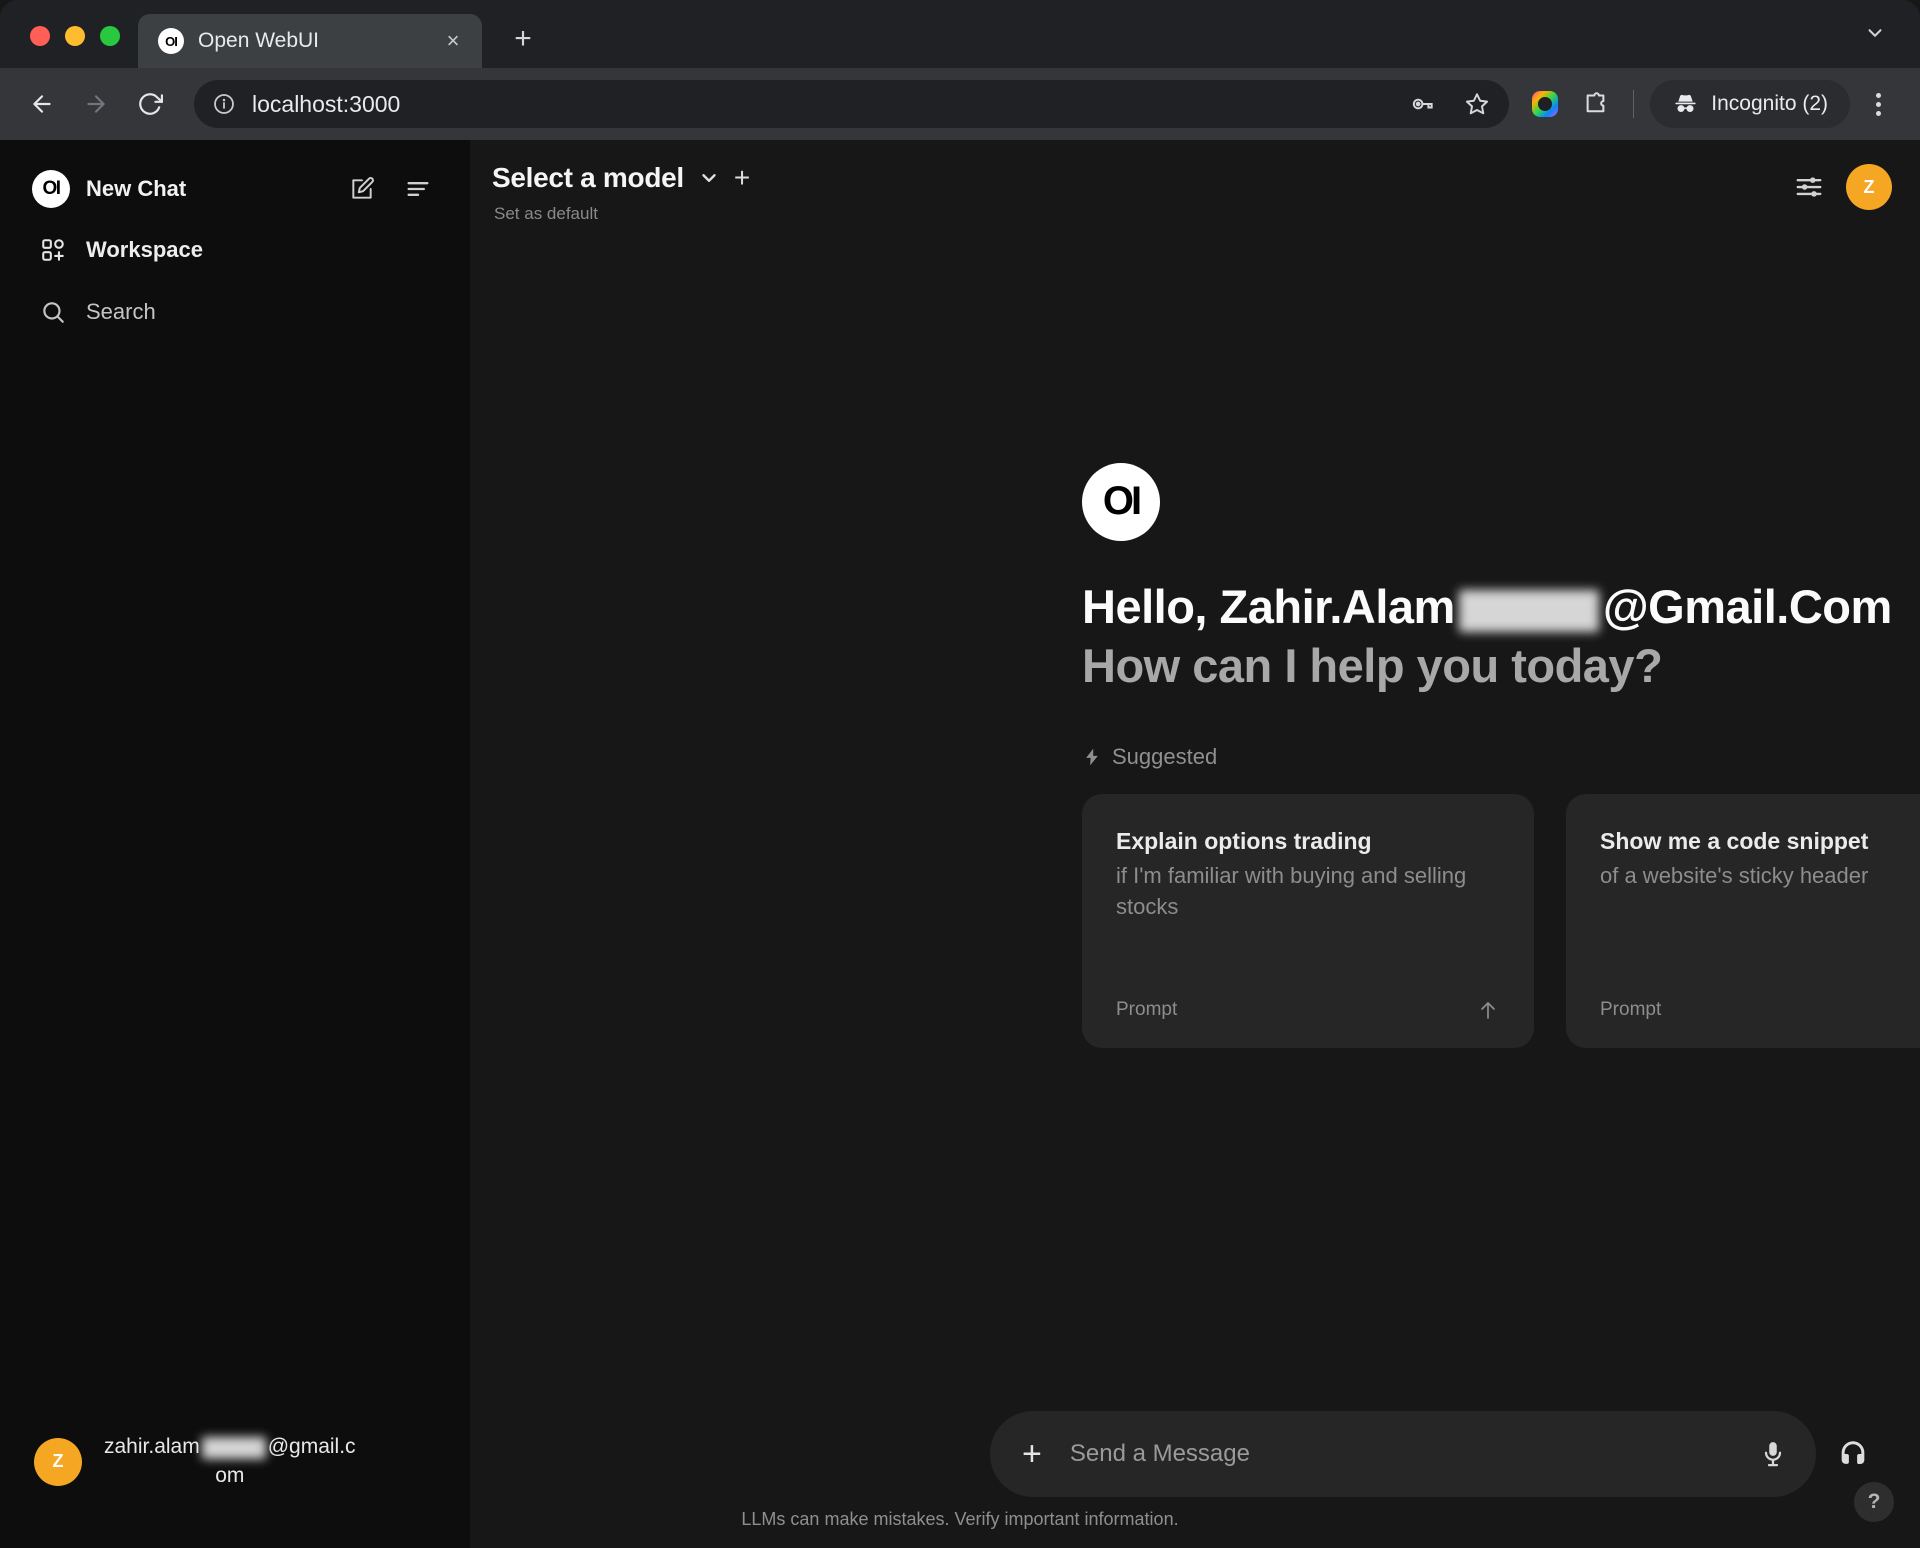 The width and height of the screenshot is (1920, 1548). What do you see at coordinates (1634, 104) in the screenshot?
I see `toolbar-divider` at bounding box center [1634, 104].